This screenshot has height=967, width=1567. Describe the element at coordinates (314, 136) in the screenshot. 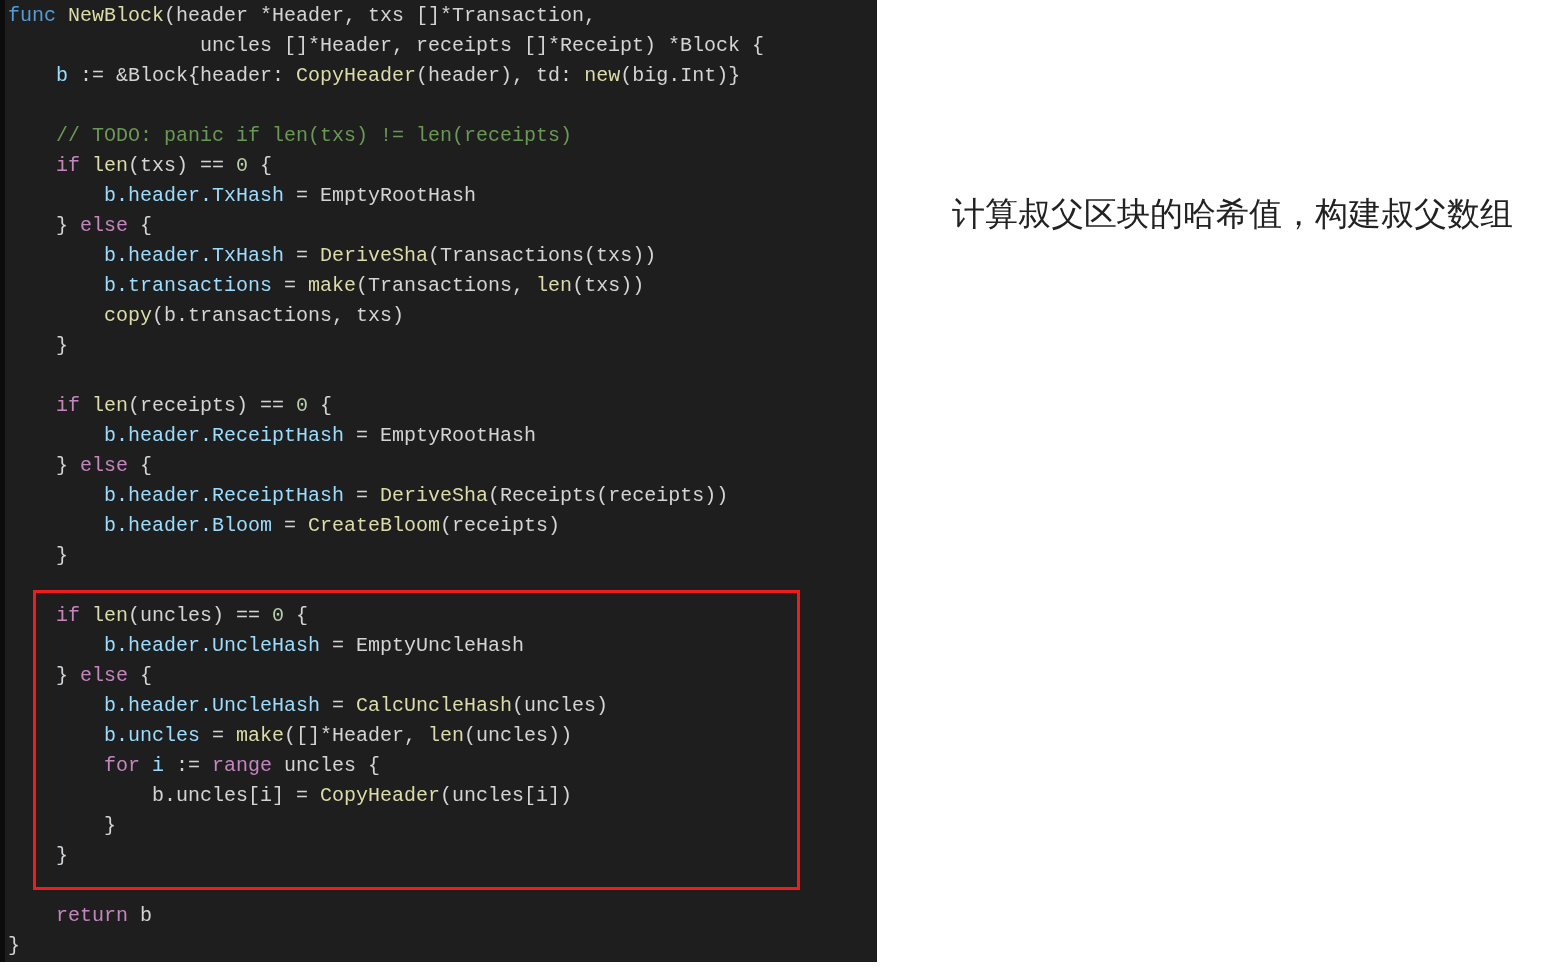

I see `code-line: // TODO: panic if len(txs) != len(receipts)` at that location.